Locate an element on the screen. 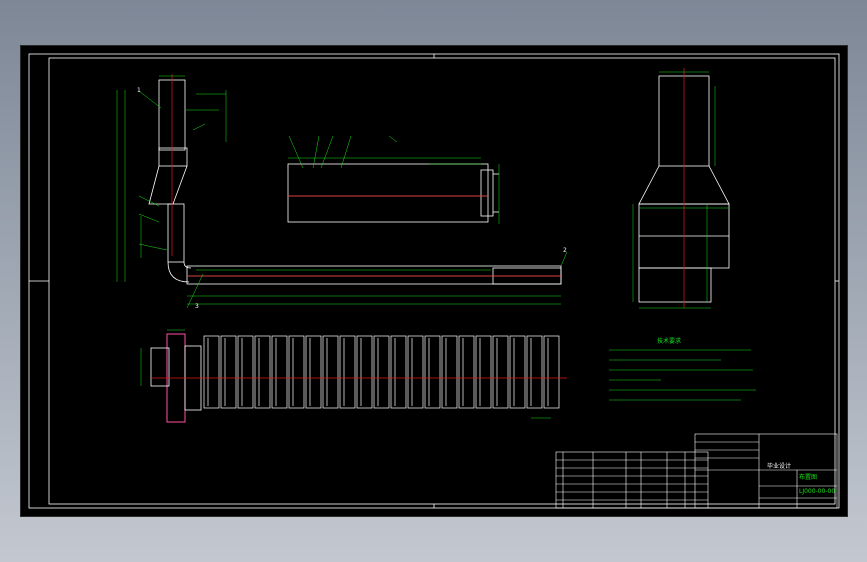 The height and width of the screenshot is (562, 867). technical-notes is located at coordinates (682, 375).